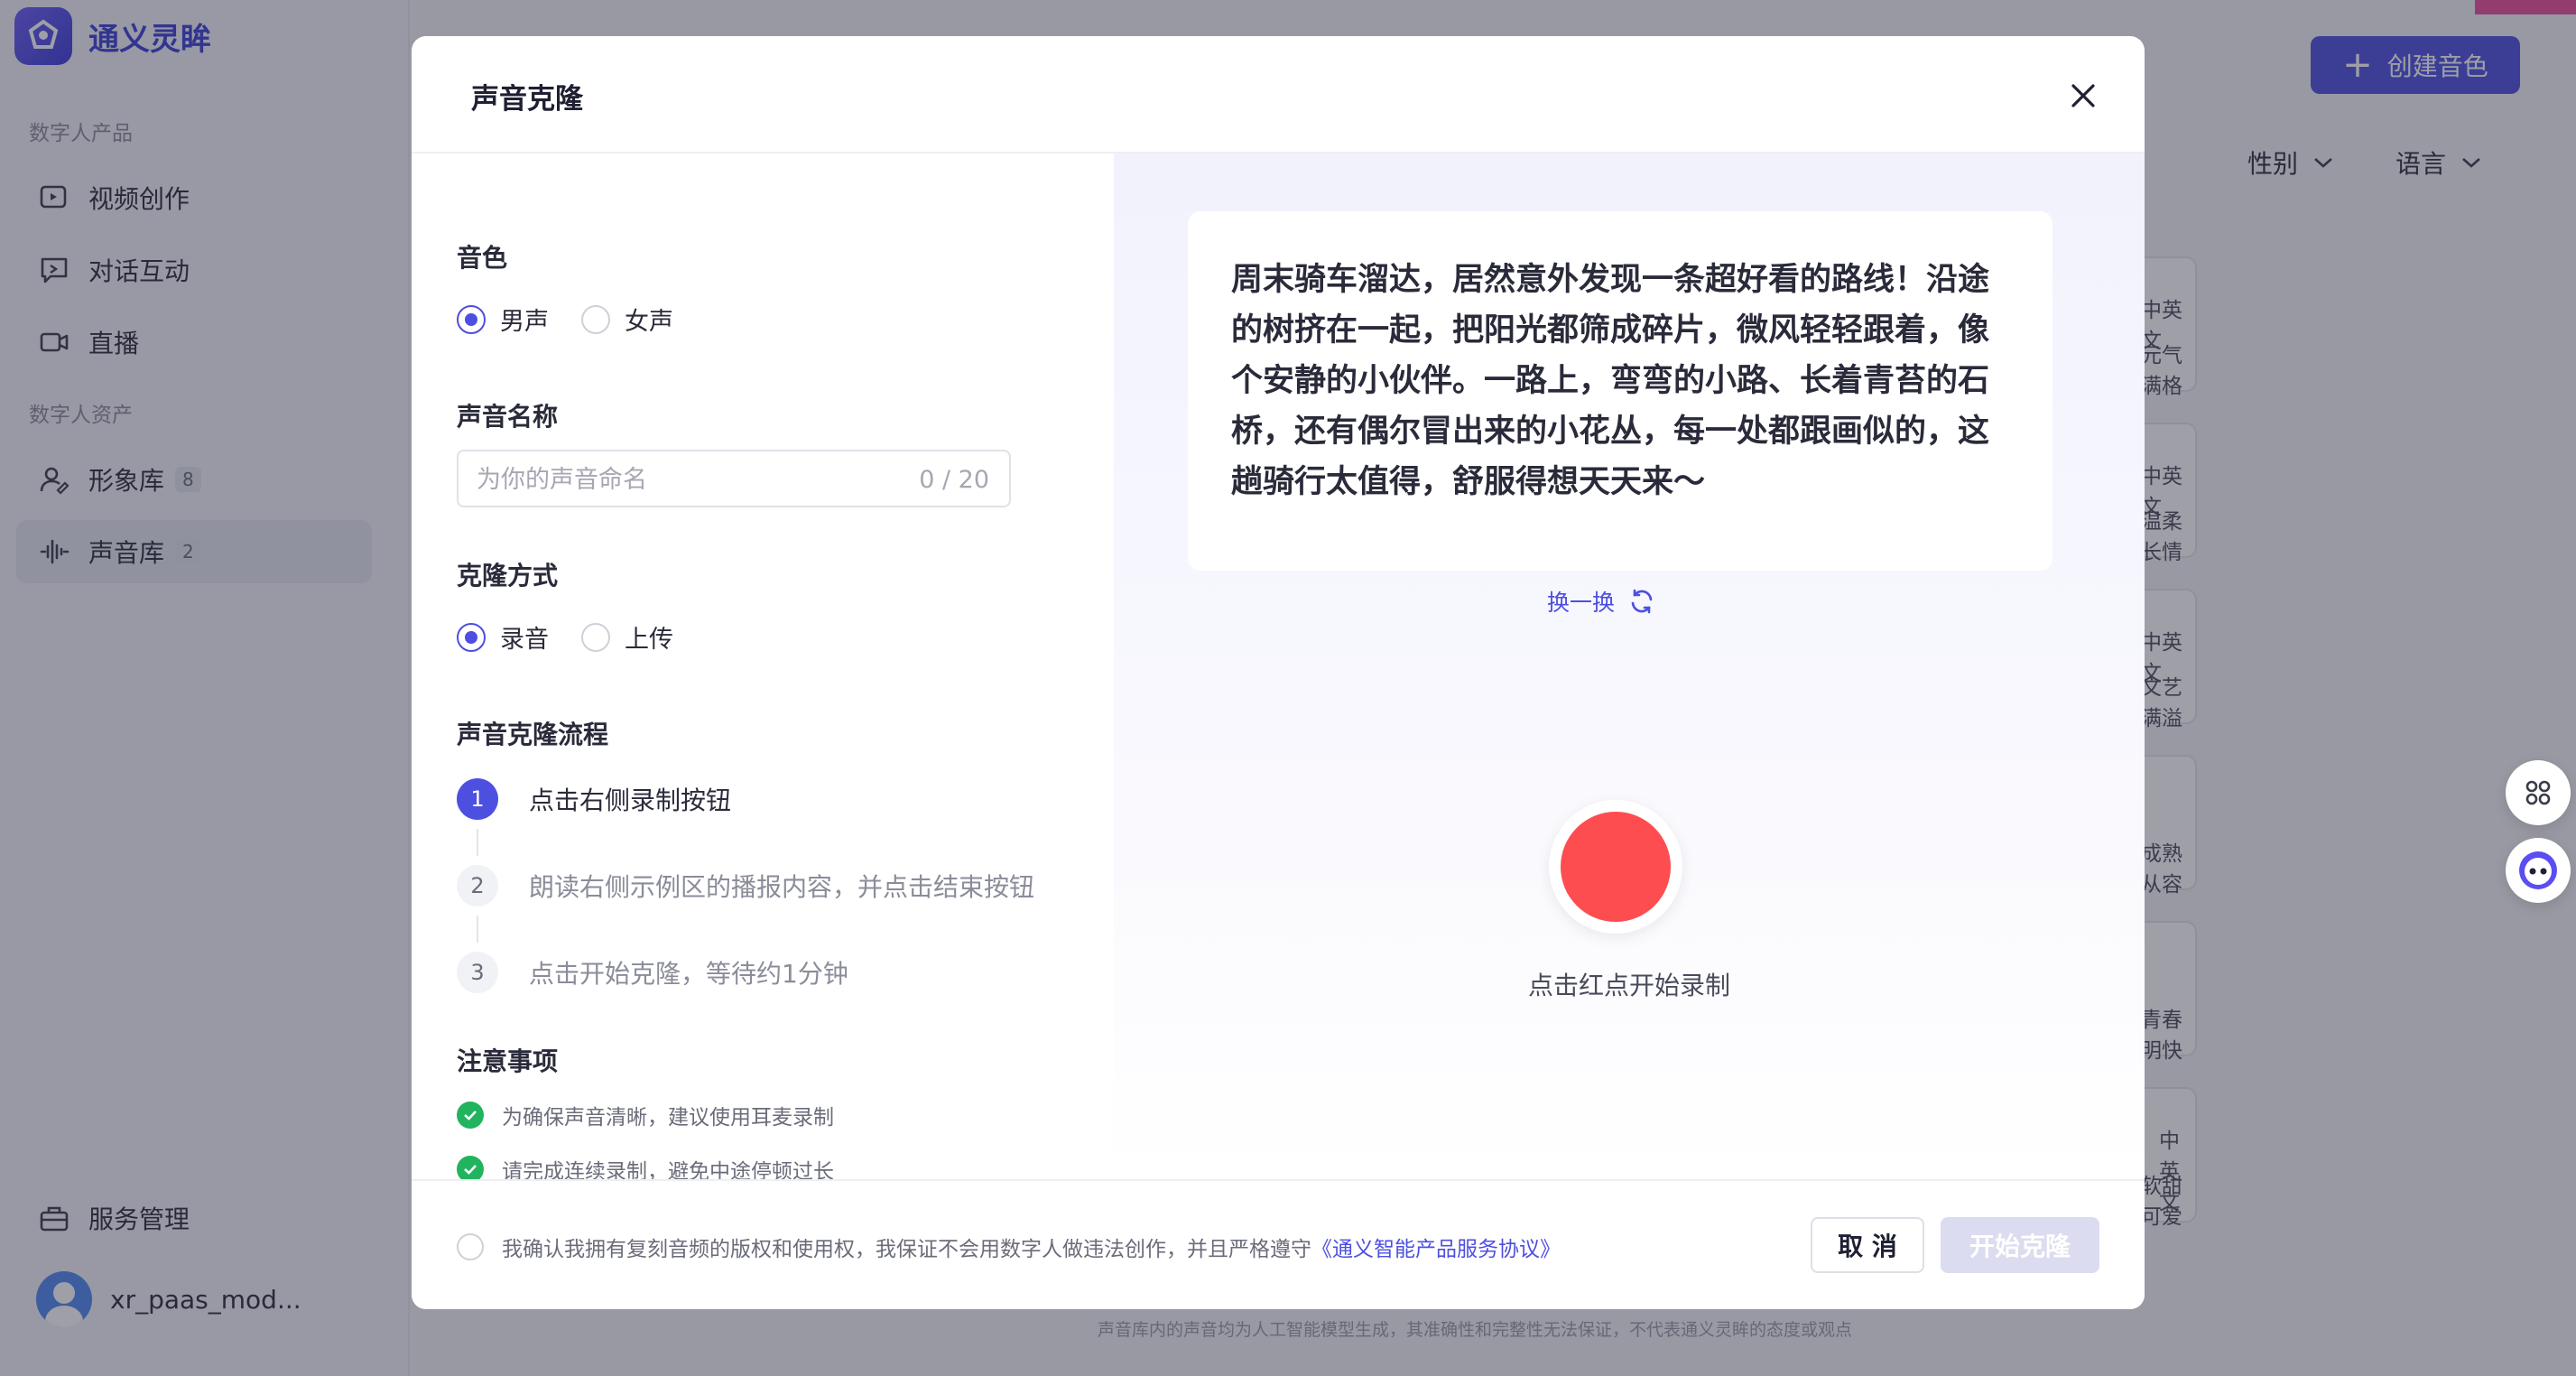 This screenshot has width=2576, height=1376. What do you see at coordinates (2020, 1245) in the screenshot?
I see `start-clone-button: 开始克隆` at bounding box center [2020, 1245].